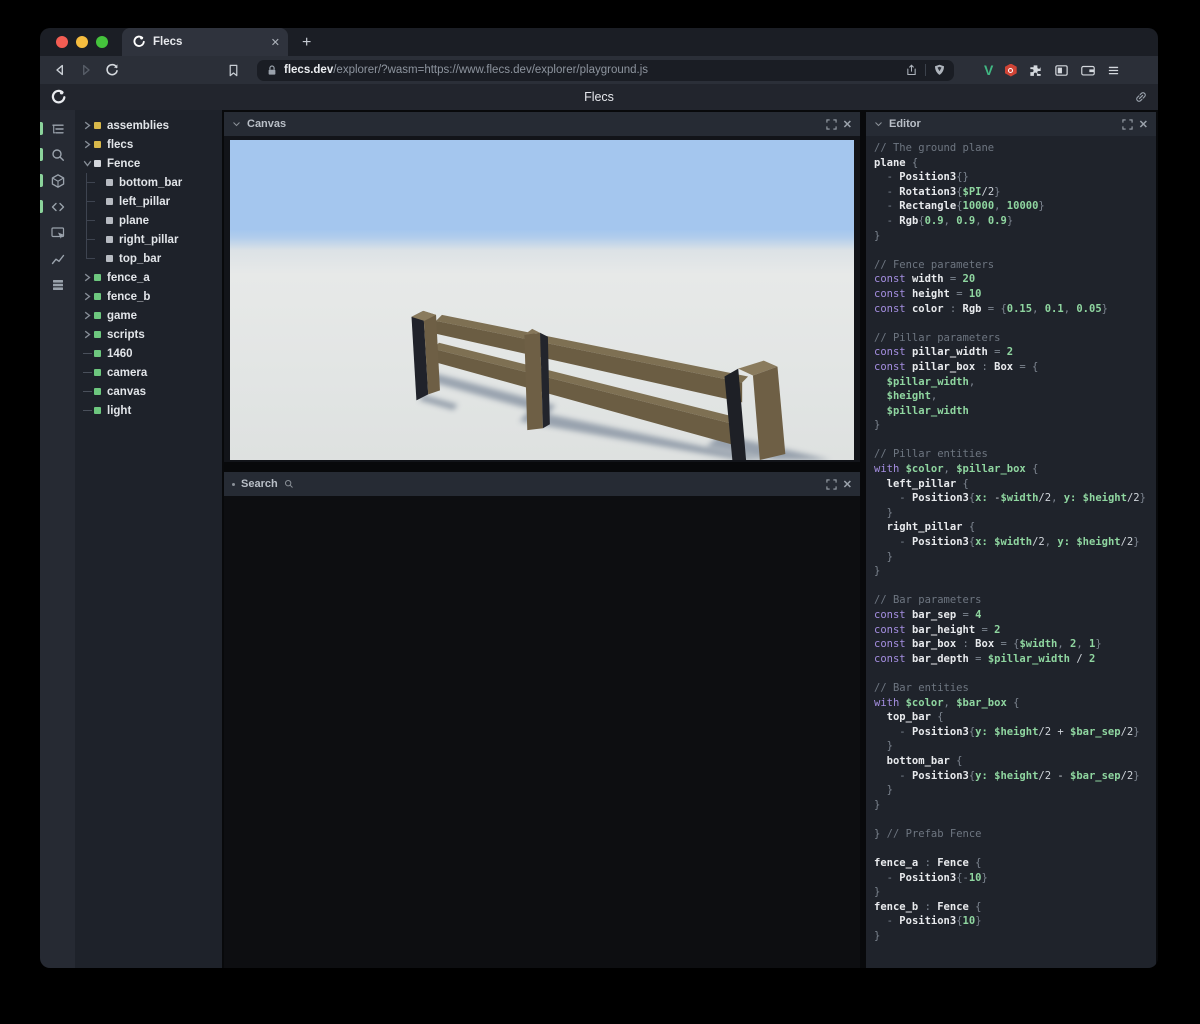 This screenshot has width=1200, height=1024. Describe the element at coordinates (148, 201) in the screenshot. I see `tree-item-left_pillar: left_pillar` at that location.